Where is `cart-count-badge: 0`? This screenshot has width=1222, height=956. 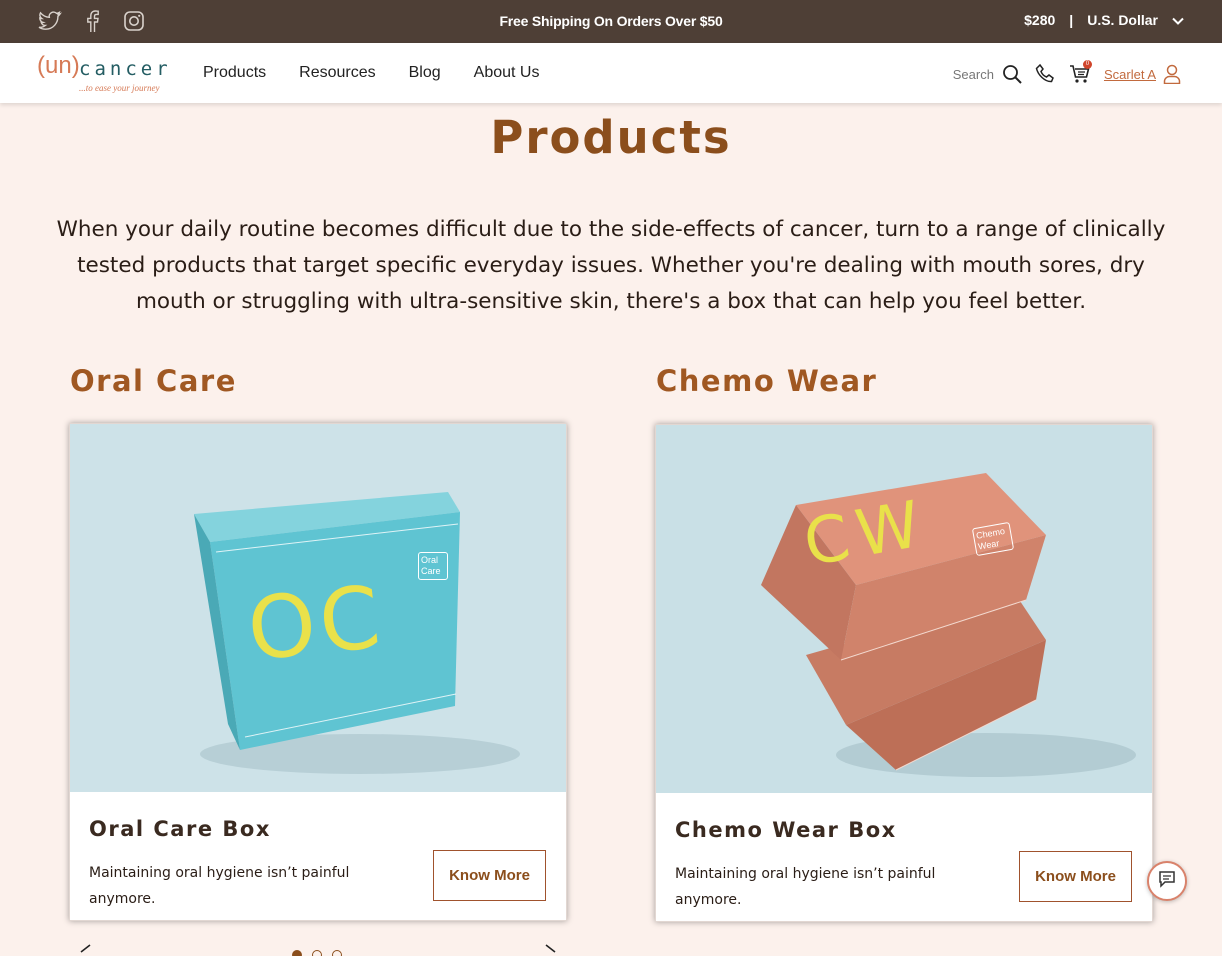
cart-count-badge: 0 is located at coordinates (1087, 64).